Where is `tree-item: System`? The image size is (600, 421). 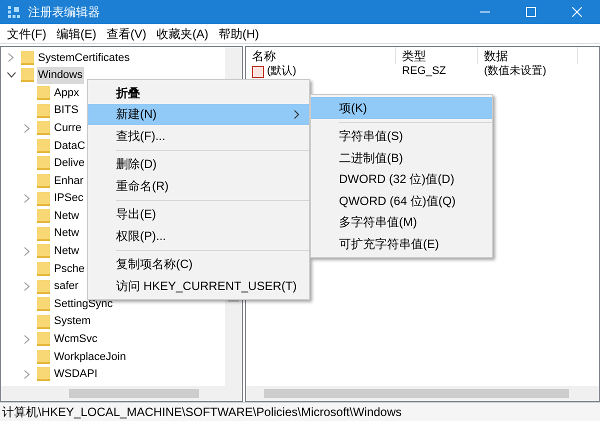 tree-item: System is located at coordinates (72, 321).